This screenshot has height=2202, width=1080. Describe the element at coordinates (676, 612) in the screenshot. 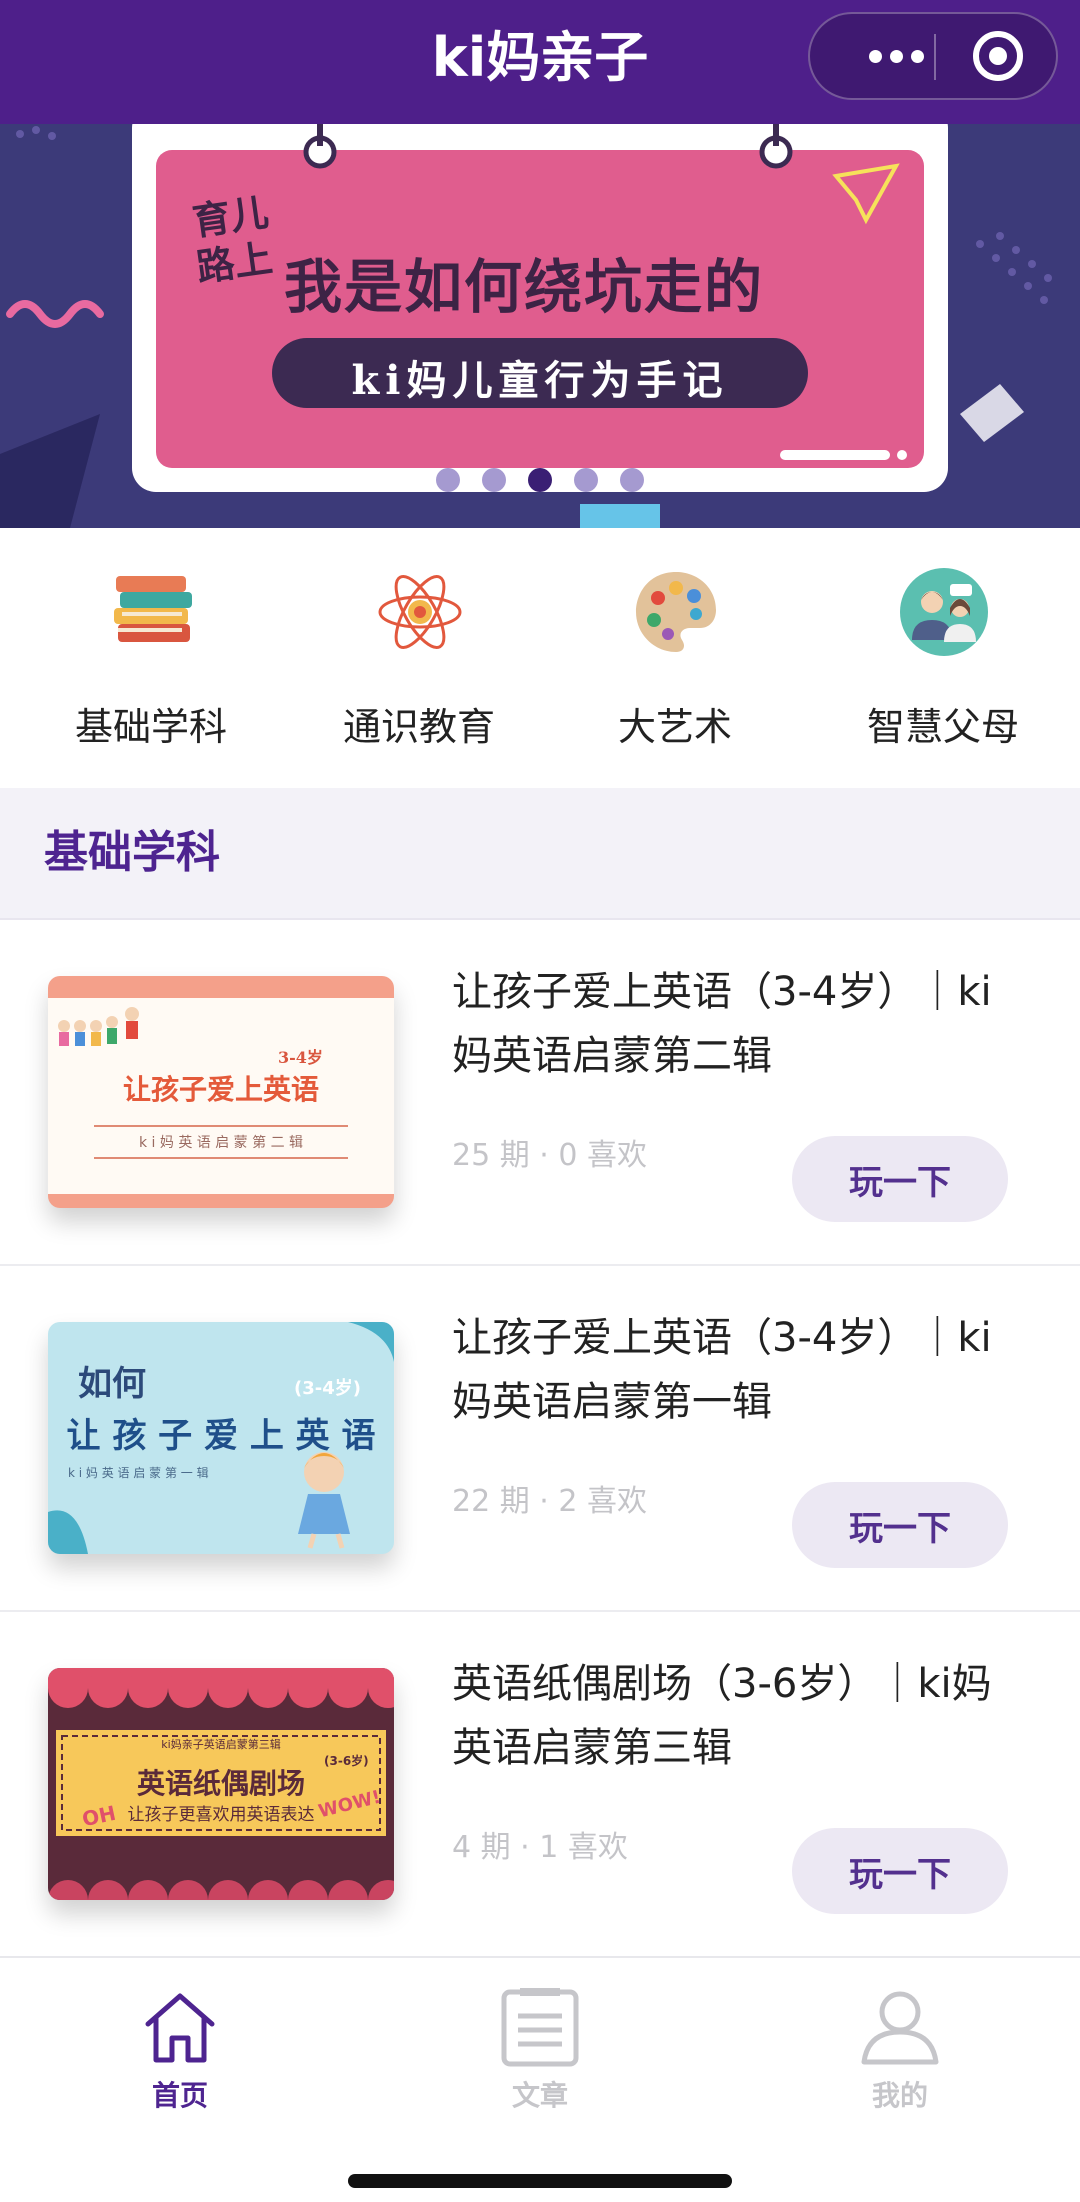

I see `palette-icon` at that location.